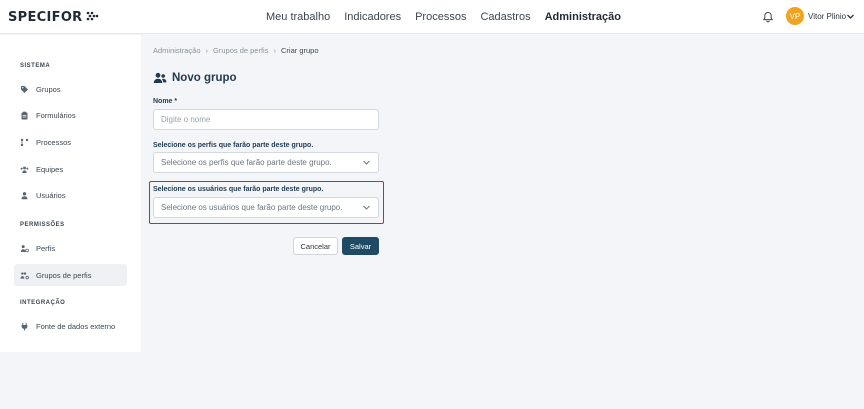 This screenshot has height=409, width=864. I want to click on name-label: Nome *, so click(165, 101).